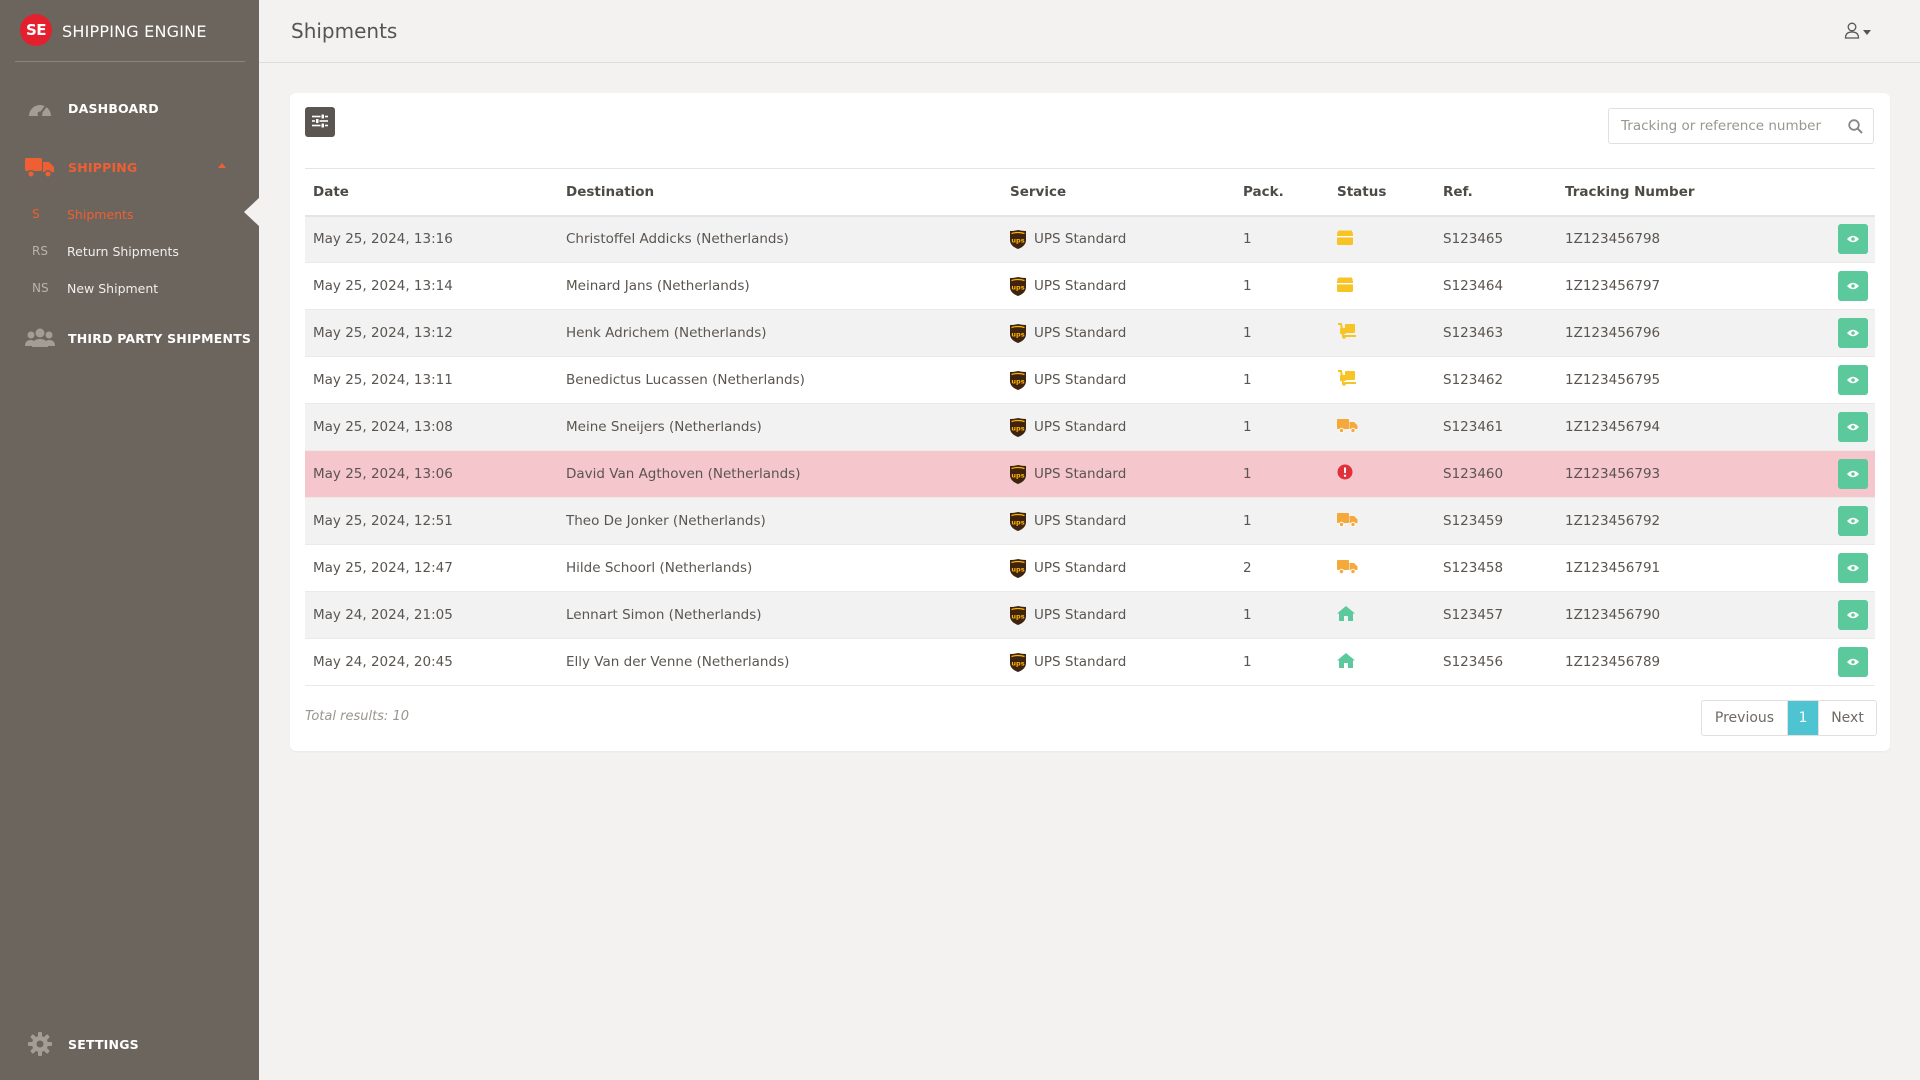 The height and width of the screenshot is (1080, 1920). I want to click on error-icon, so click(1345, 474).